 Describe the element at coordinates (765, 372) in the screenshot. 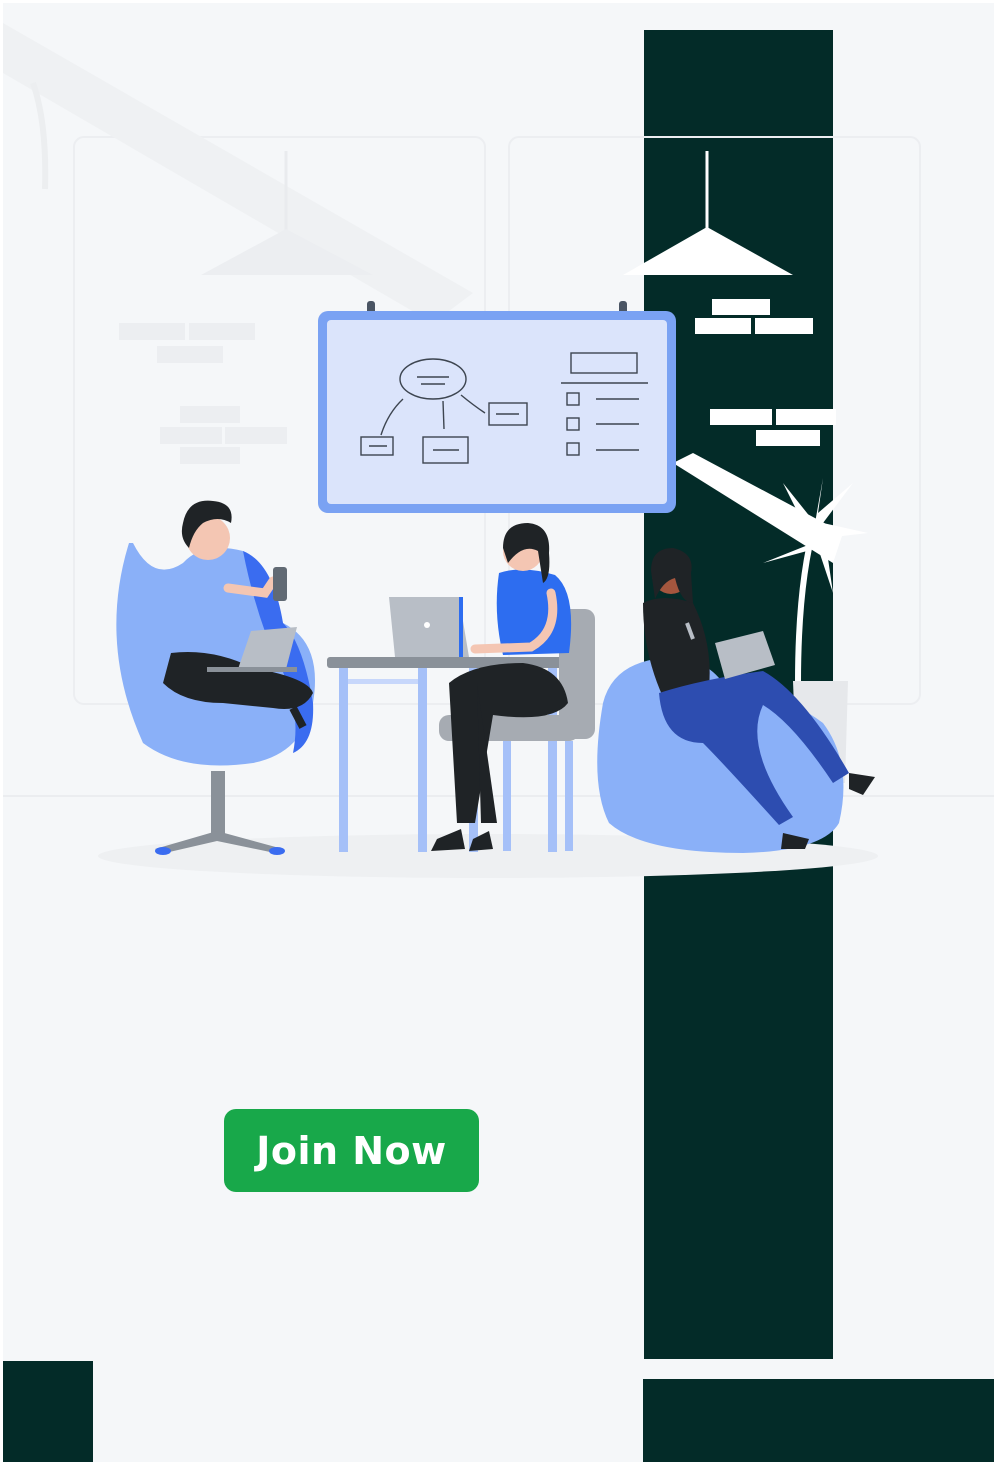

I see `bricks-right` at that location.